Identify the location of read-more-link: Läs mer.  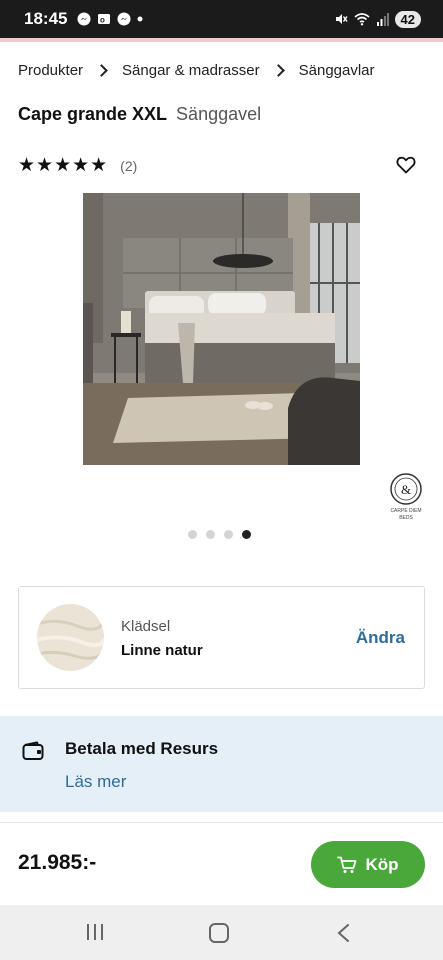
(95, 782).